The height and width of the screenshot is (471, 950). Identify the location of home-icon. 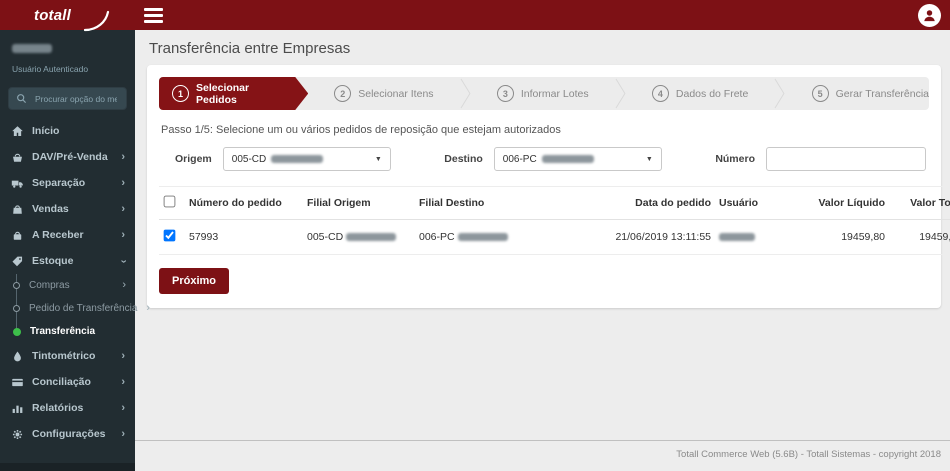
(17, 131).